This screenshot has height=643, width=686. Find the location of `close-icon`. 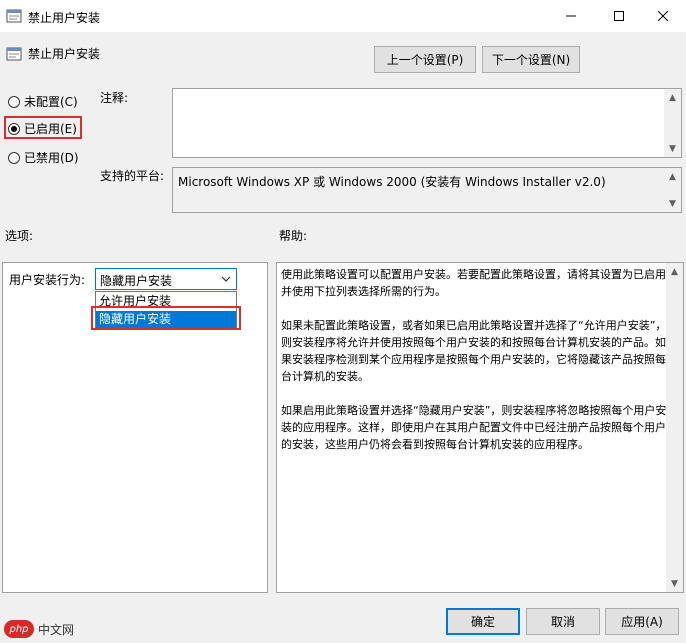

close-icon is located at coordinates (663, 16).